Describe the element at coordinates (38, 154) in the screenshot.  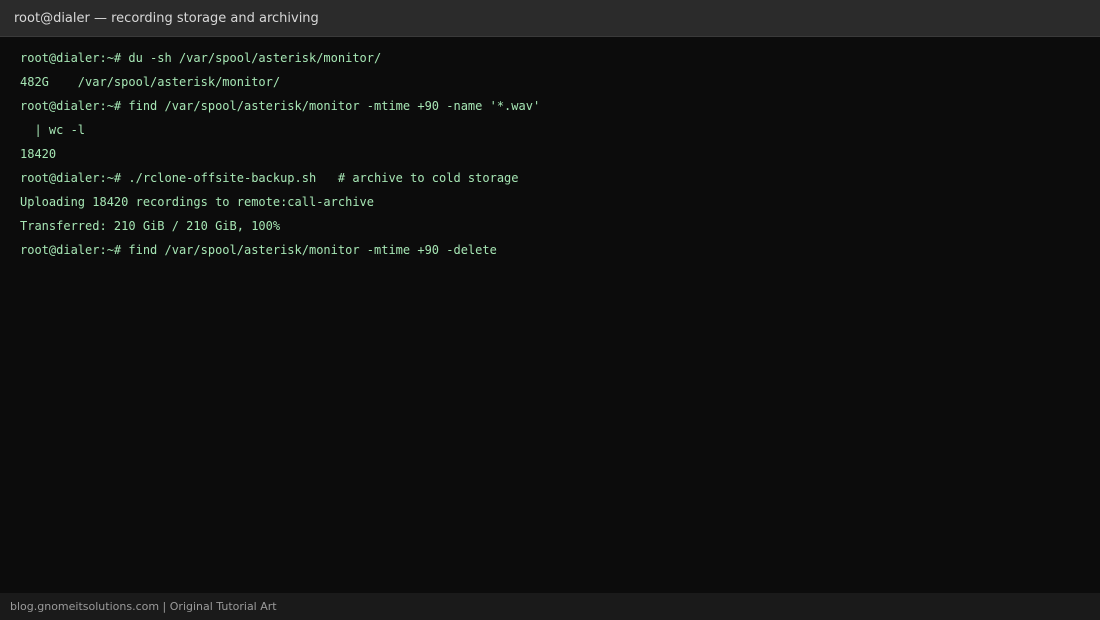
I see `terminal-line: 18420` at that location.